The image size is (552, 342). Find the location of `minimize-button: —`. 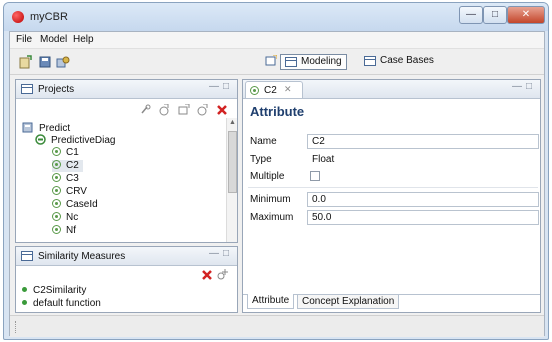

minimize-button: — is located at coordinates (471, 15).